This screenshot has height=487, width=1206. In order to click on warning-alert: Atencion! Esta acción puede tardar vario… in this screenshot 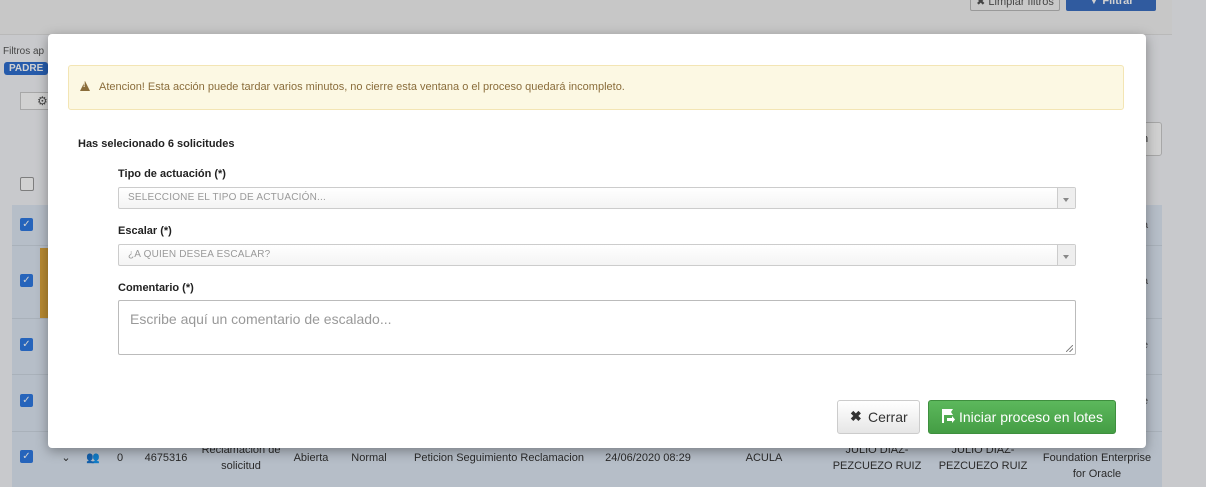, I will do `click(596, 87)`.